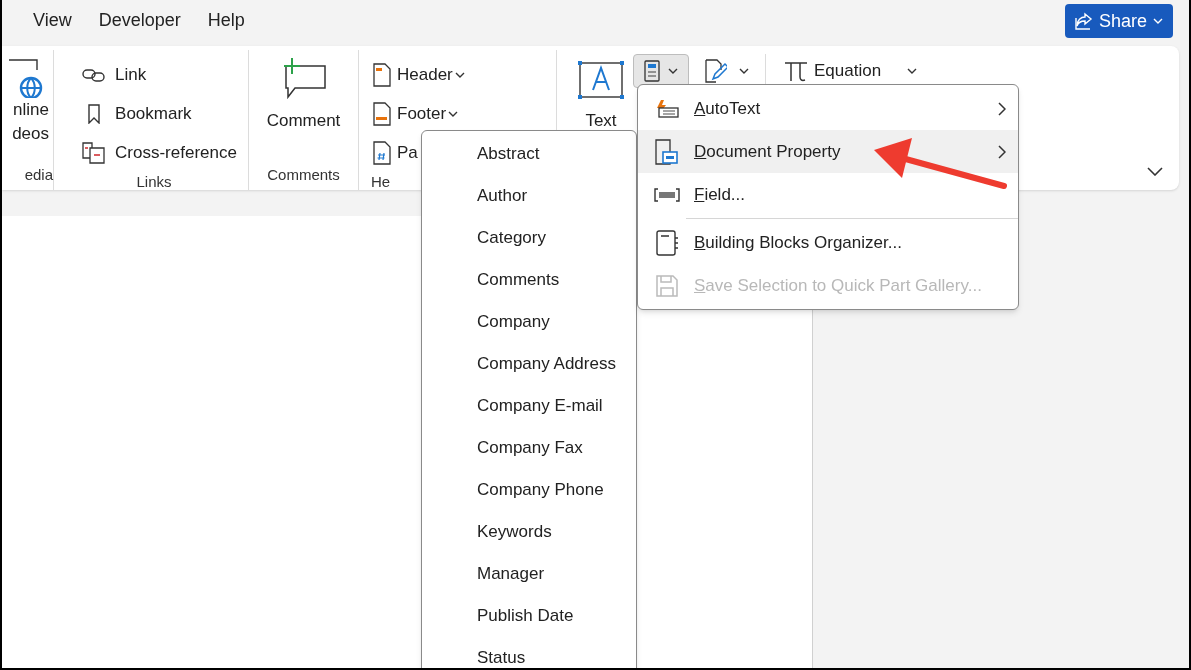  What do you see at coordinates (136, 114) in the screenshot?
I see `ribbon-button: Bookmark` at bounding box center [136, 114].